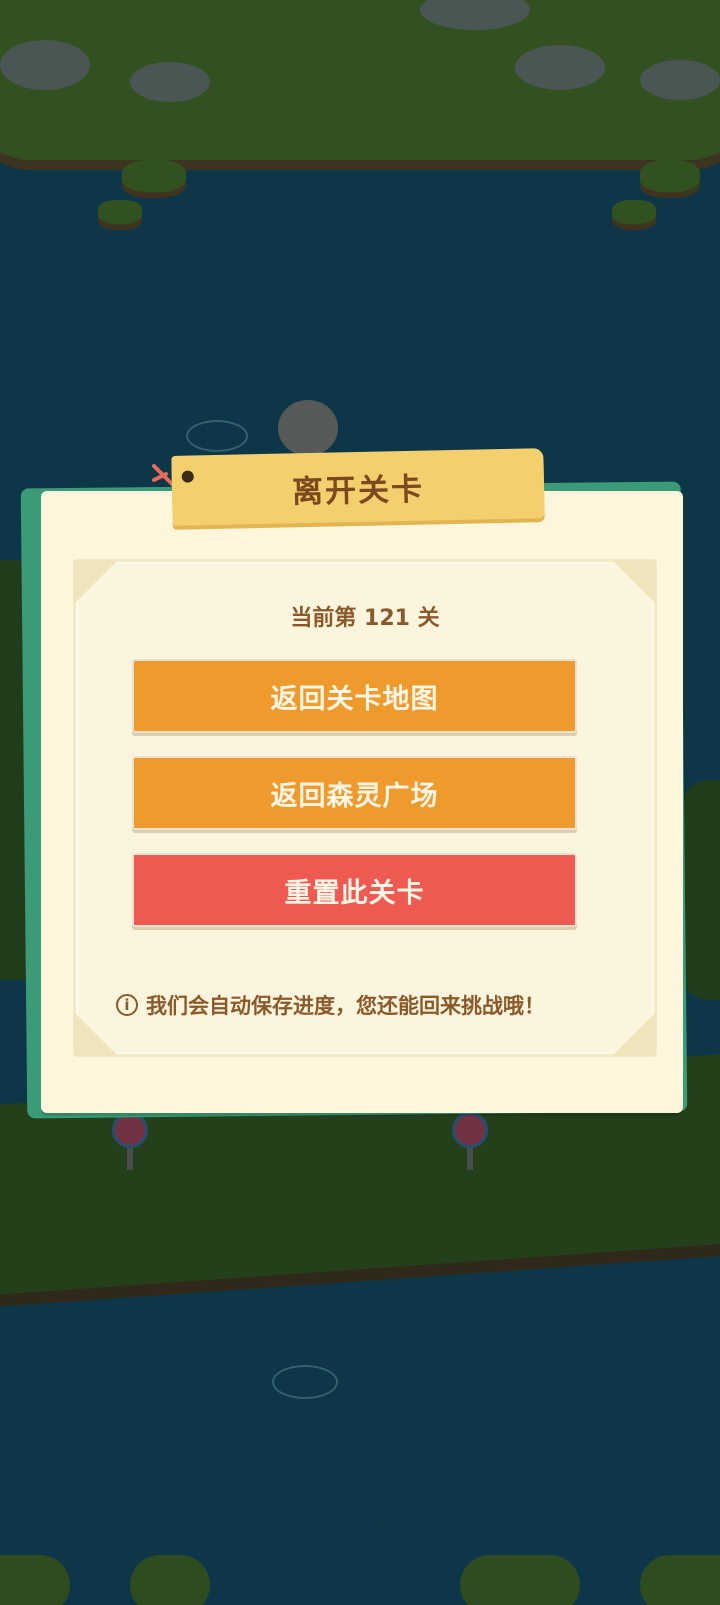 Image resolution: width=720 pixels, height=1605 pixels. I want to click on current-level-text: 当前第 121 关, so click(365, 618).